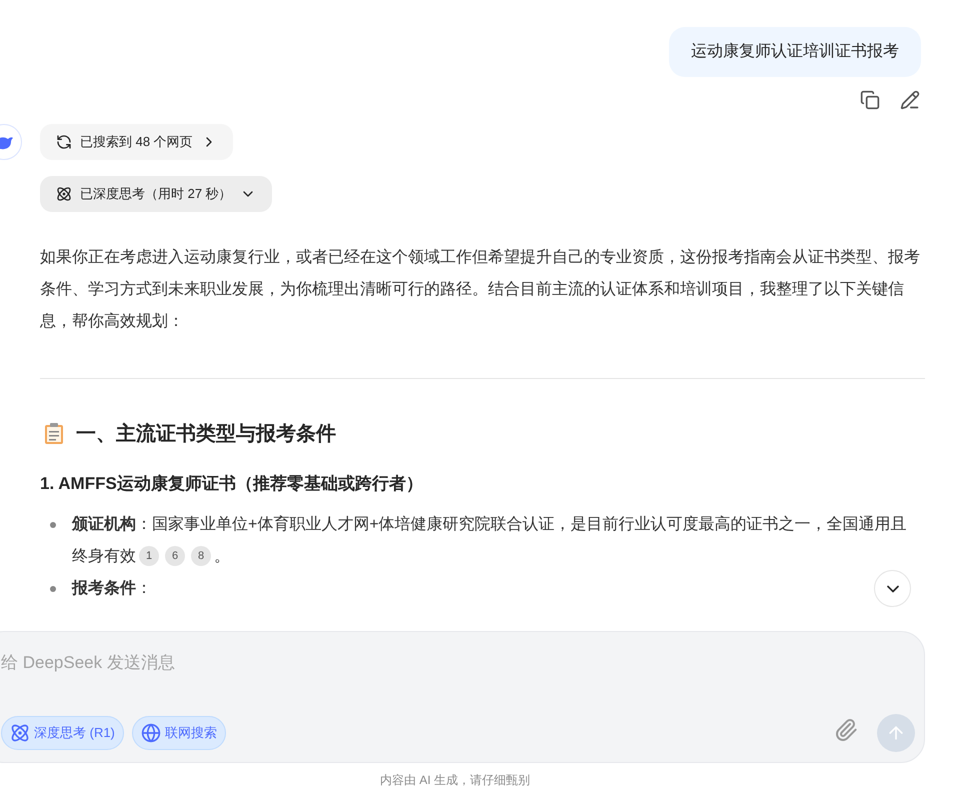  I want to click on message-input: 给 DeepSeek 发送消息, so click(401, 663).